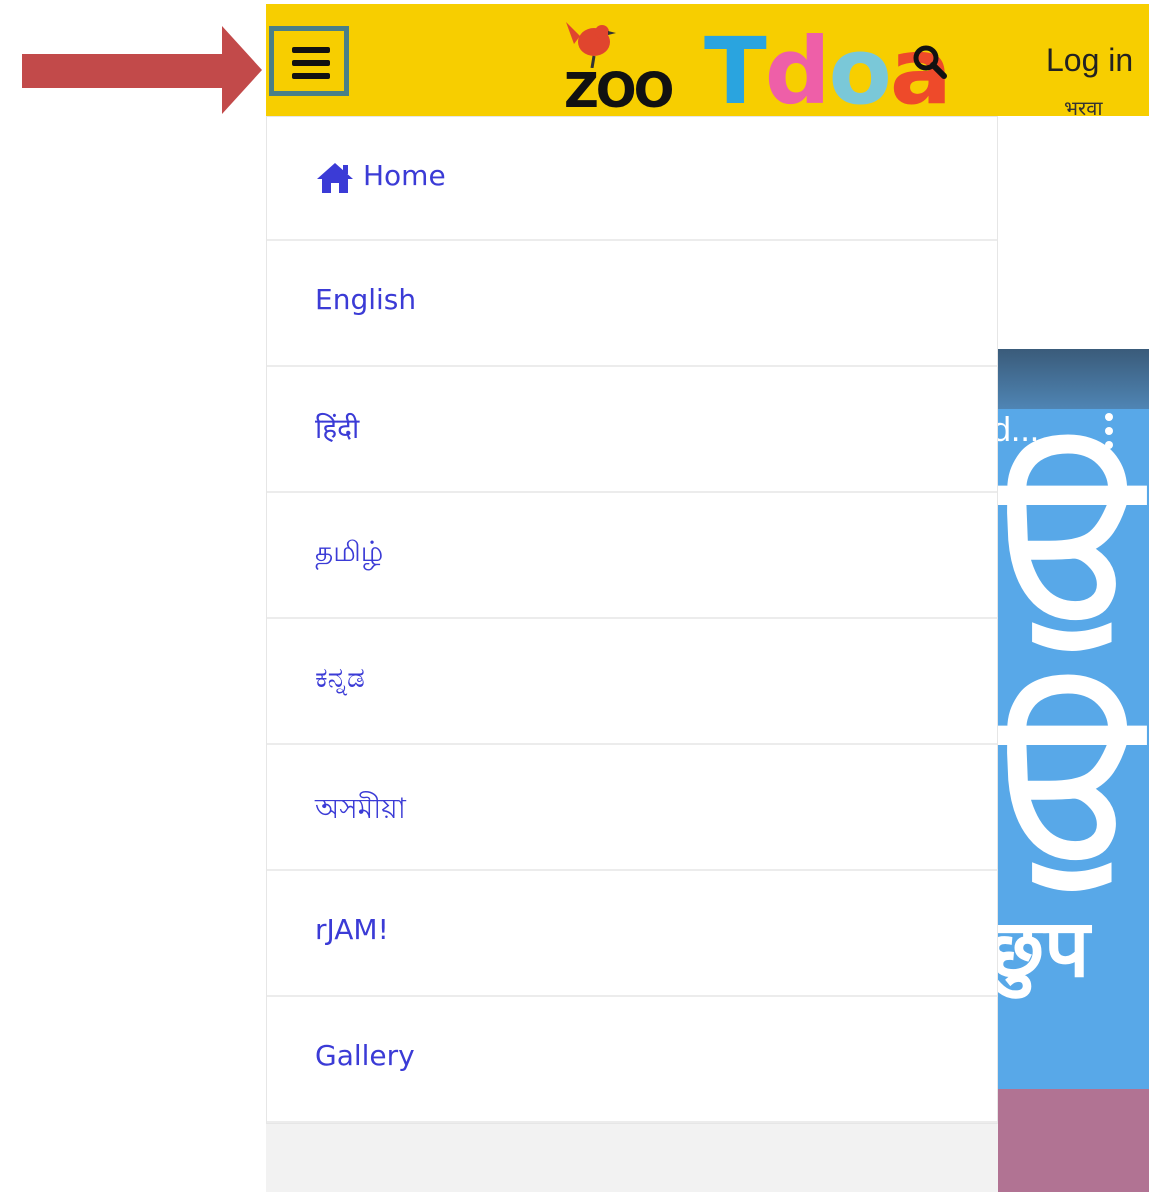  Describe the element at coordinates (632, 304) in the screenshot. I see `menu-item-english: English` at that location.